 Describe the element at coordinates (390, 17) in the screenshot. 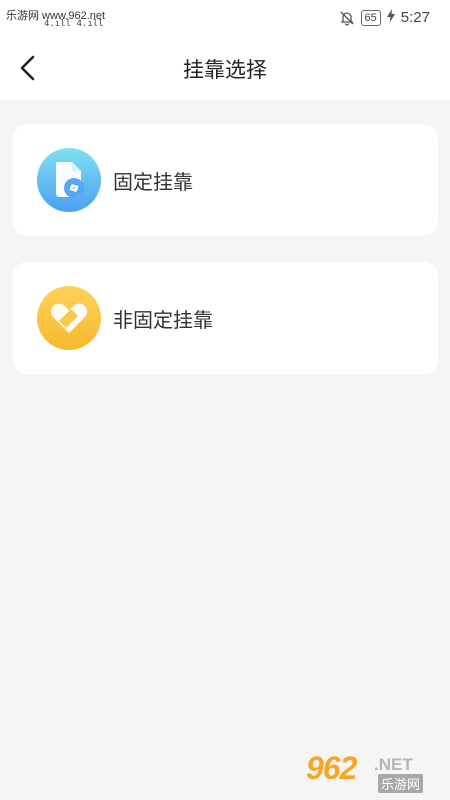

I see `charging-icon` at that location.